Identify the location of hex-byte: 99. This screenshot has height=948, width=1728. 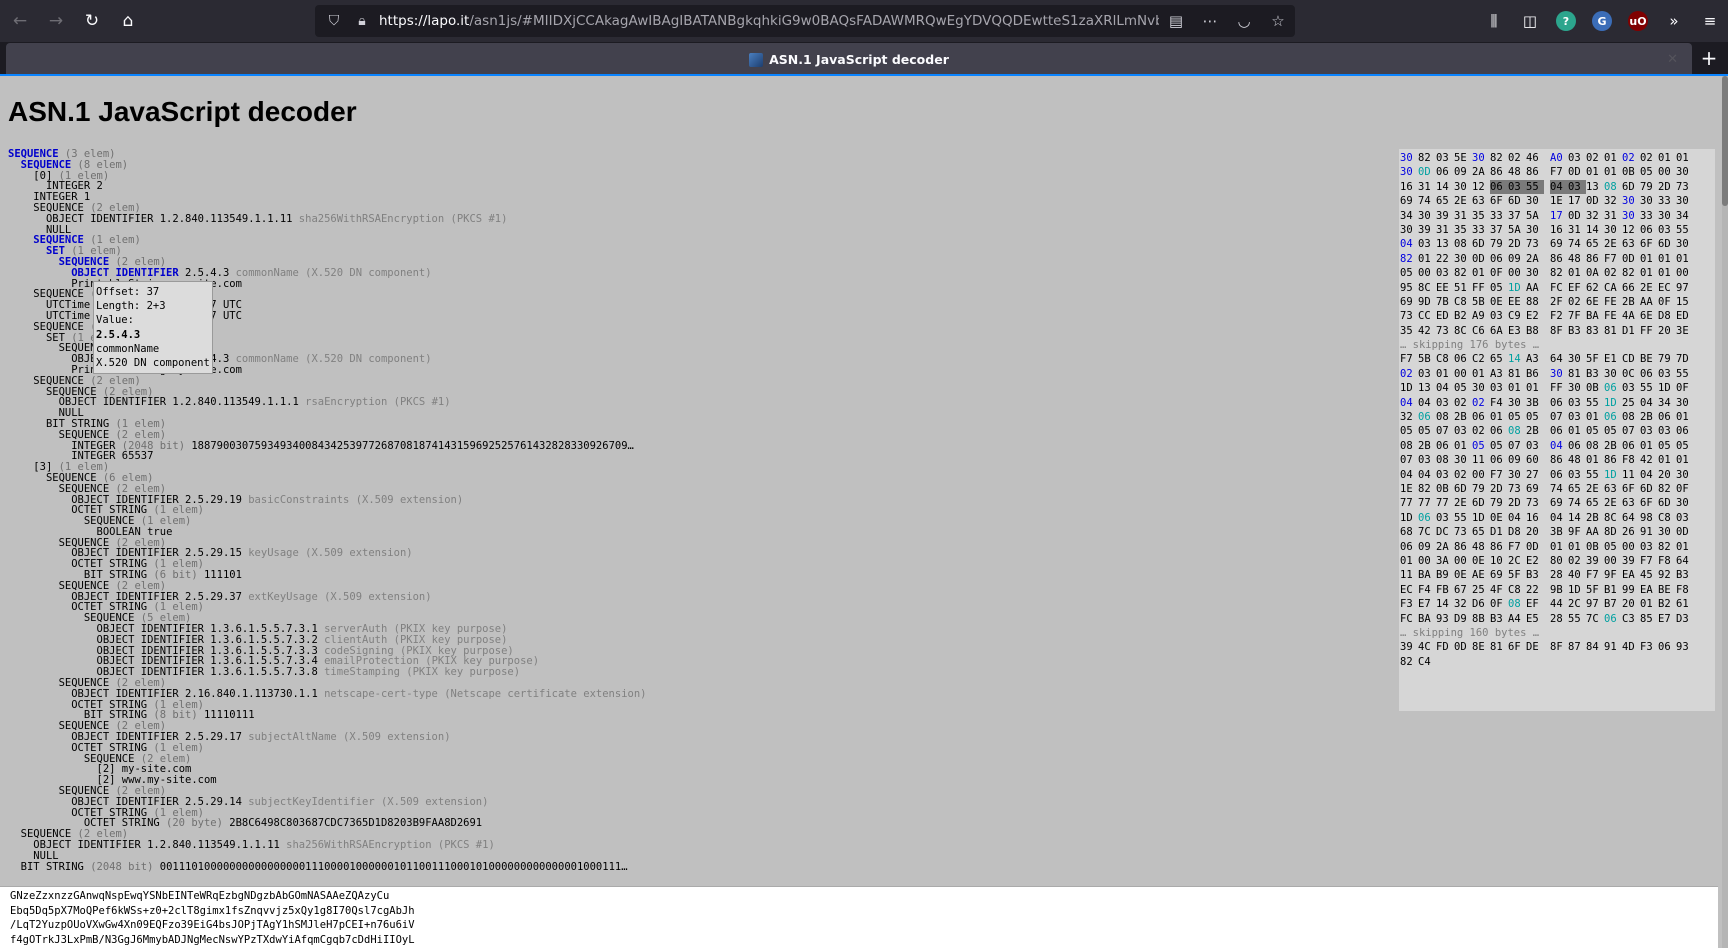
(1631, 590).